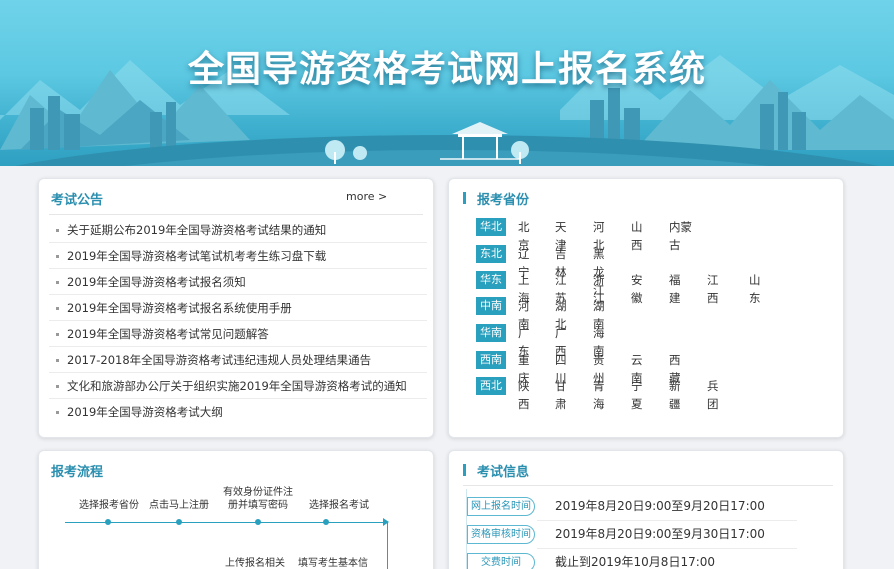 The image size is (894, 569). What do you see at coordinates (524, 395) in the screenshot?
I see `province-link: 陕西` at bounding box center [524, 395].